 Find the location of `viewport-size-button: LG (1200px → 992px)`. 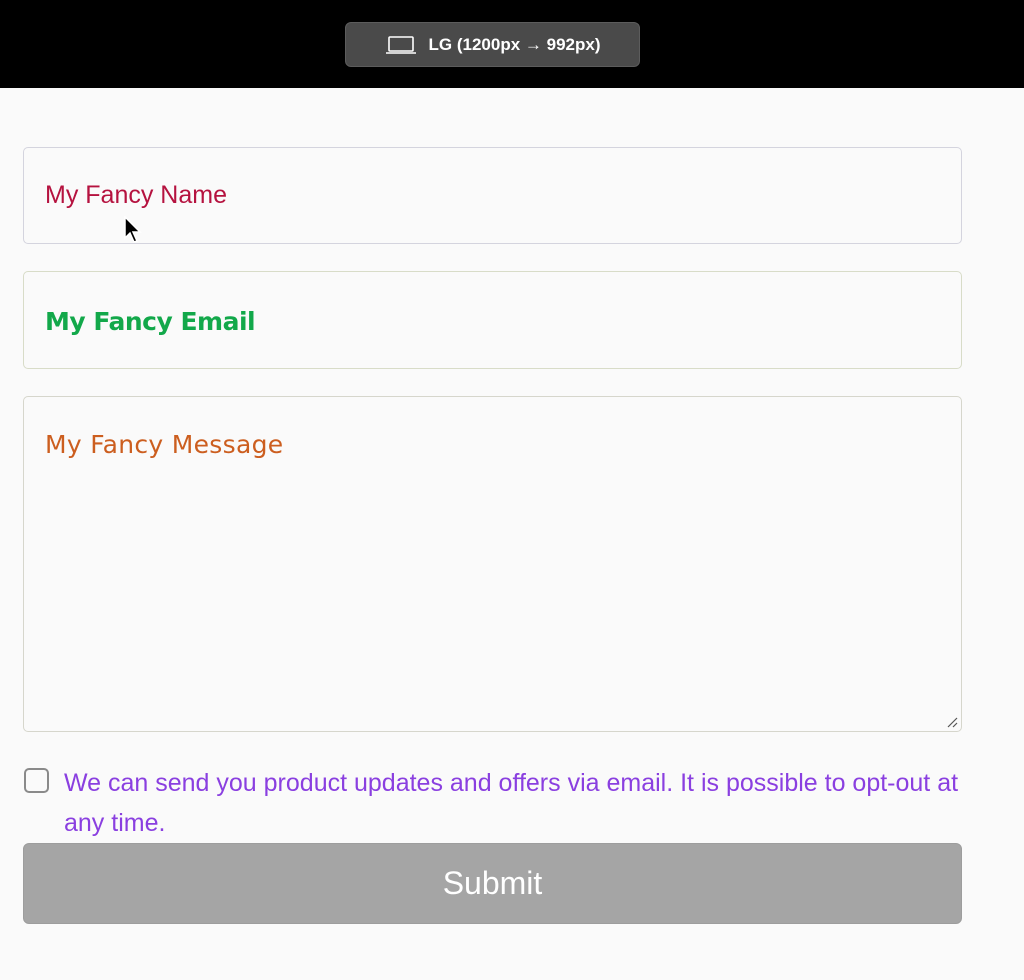

viewport-size-button: LG (1200px → 992px) is located at coordinates (492, 44).